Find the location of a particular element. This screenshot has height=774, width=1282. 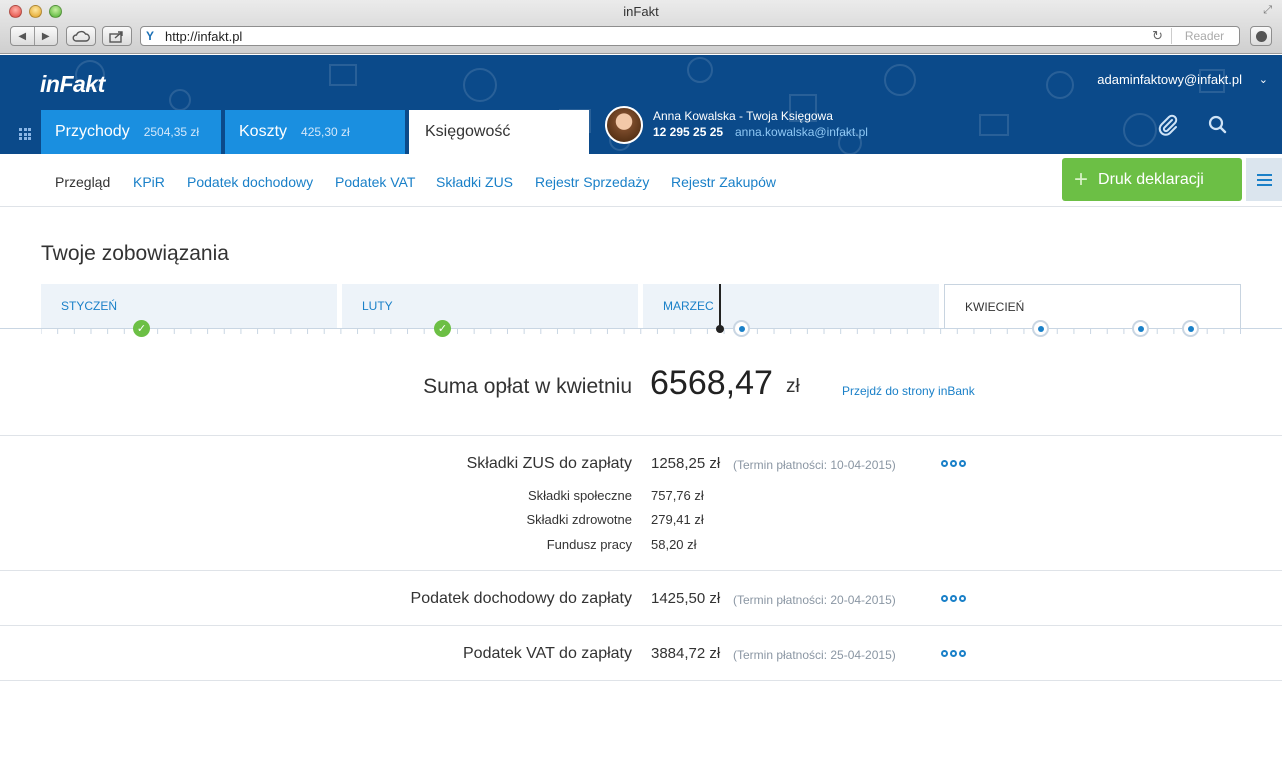

tab-koszty-label: Koszty is located at coordinates (263, 131).